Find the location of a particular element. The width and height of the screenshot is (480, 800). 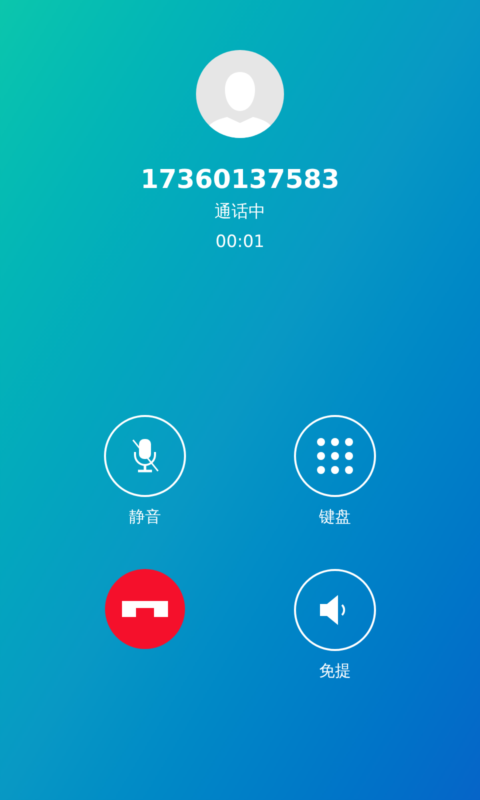

hang-up-icon is located at coordinates (145, 609).